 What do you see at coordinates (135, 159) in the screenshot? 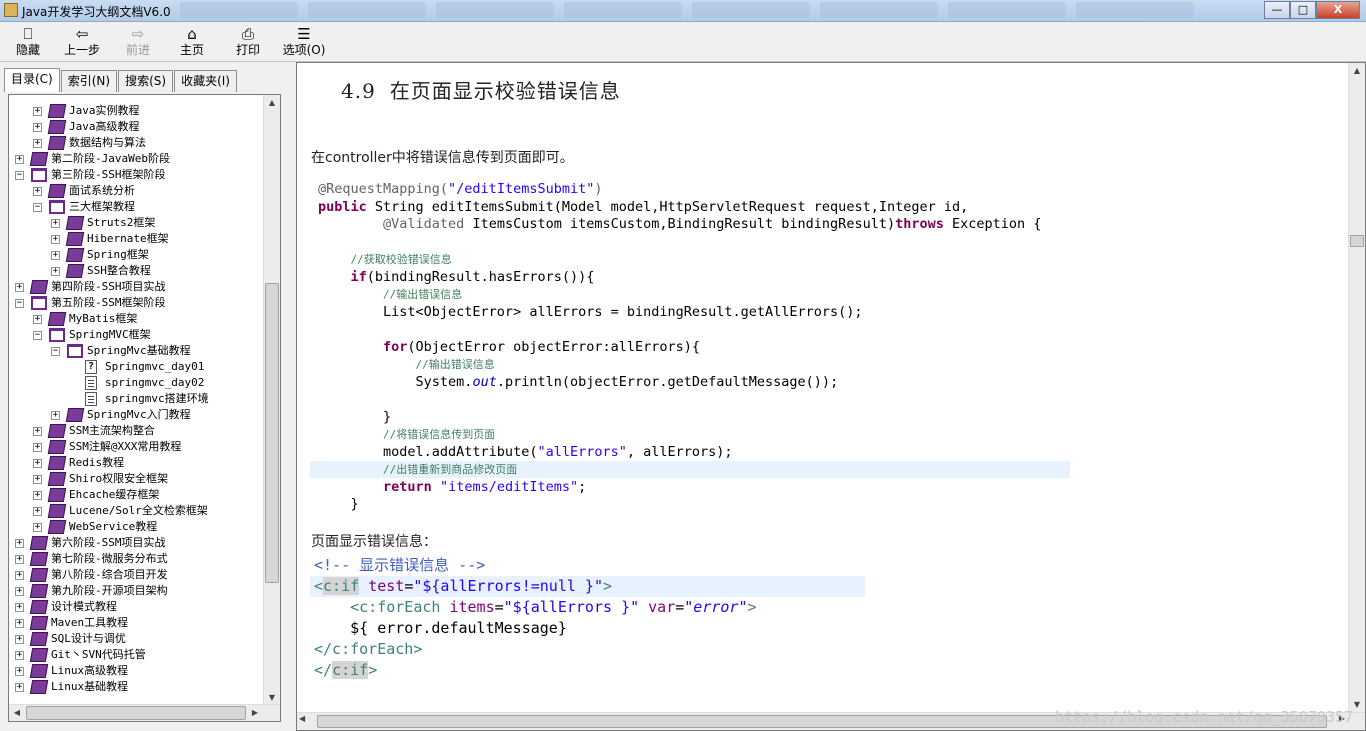
I see `tree-item: + 第二阶段-JavaWeb阶段` at bounding box center [135, 159].